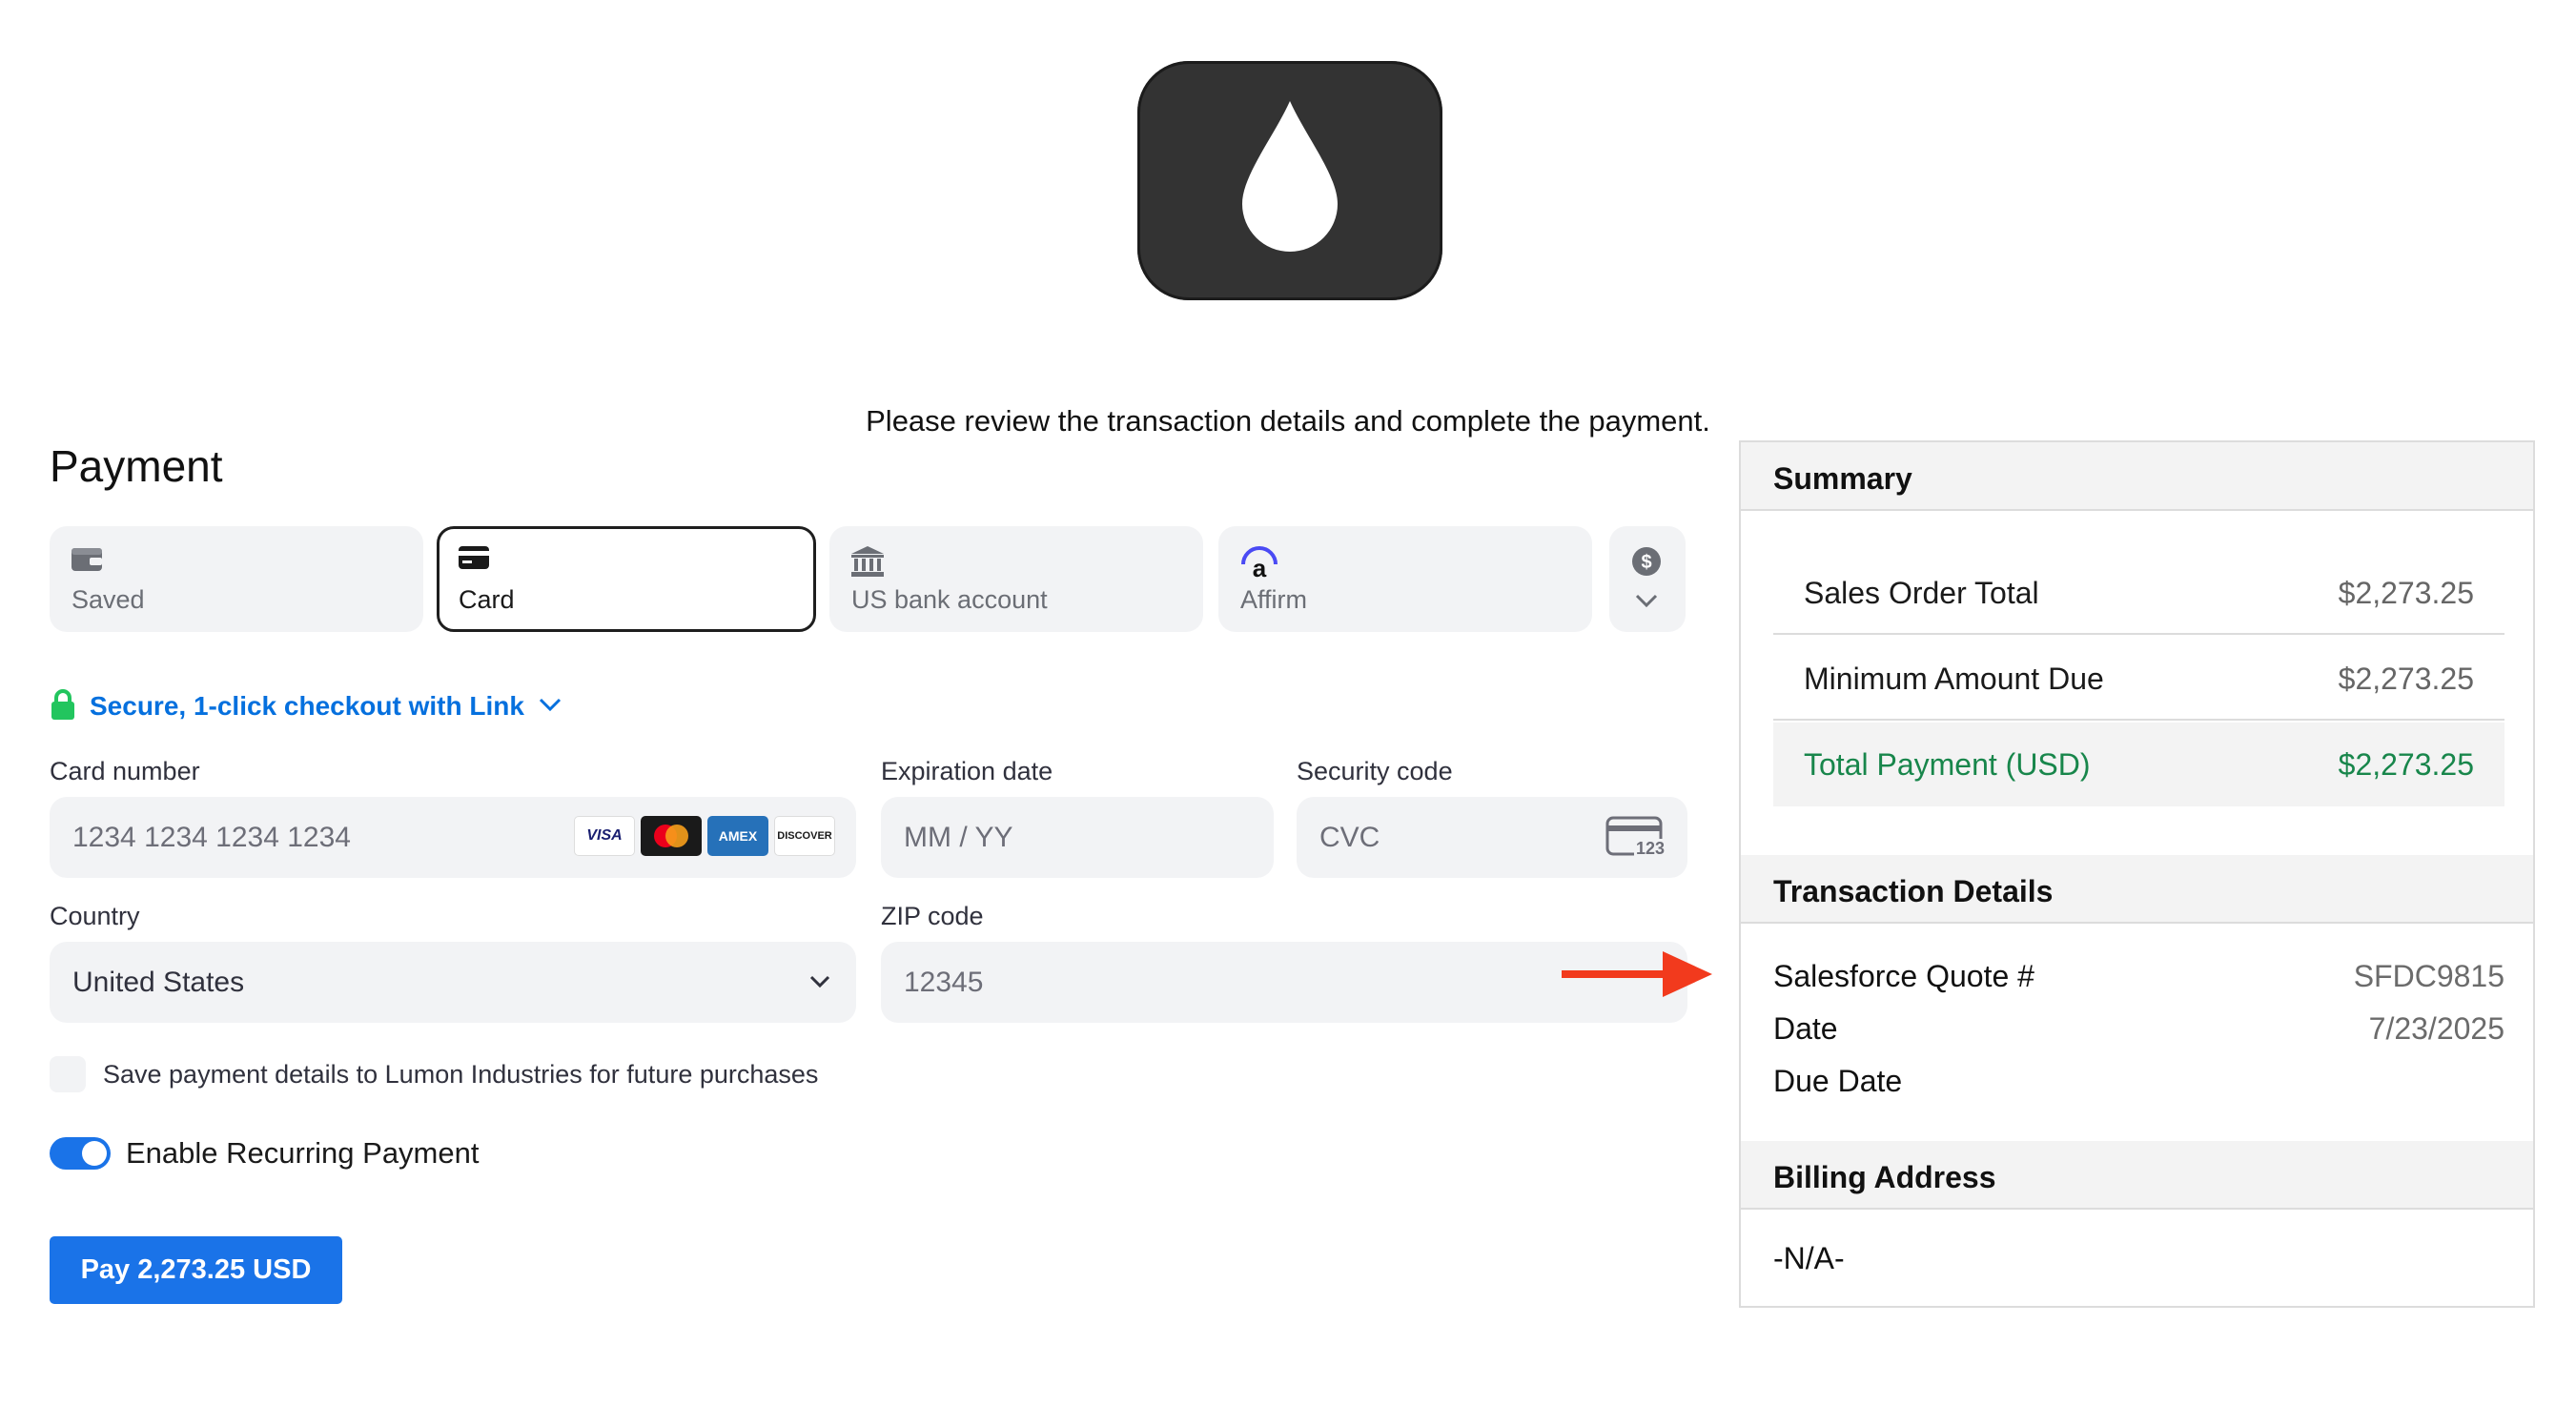 This screenshot has width=2576, height=1426. What do you see at coordinates (2138, 1082) in the screenshot?
I see `transaction-row: Due Date` at bounding box center [2138, 1082].